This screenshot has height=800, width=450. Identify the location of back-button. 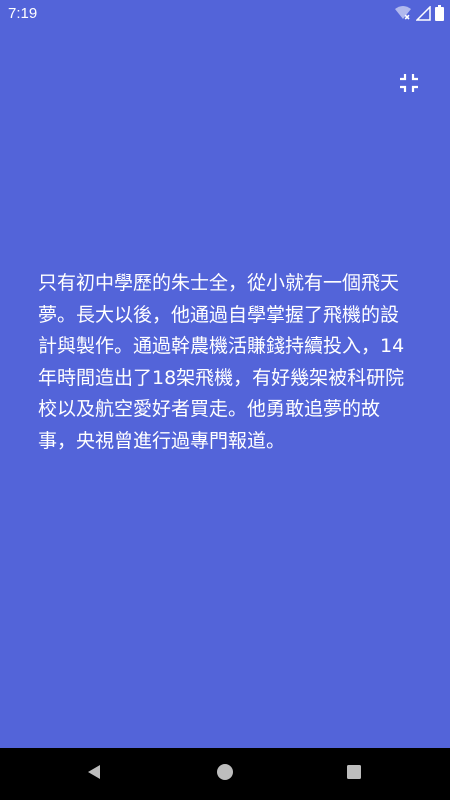
(94, 774).